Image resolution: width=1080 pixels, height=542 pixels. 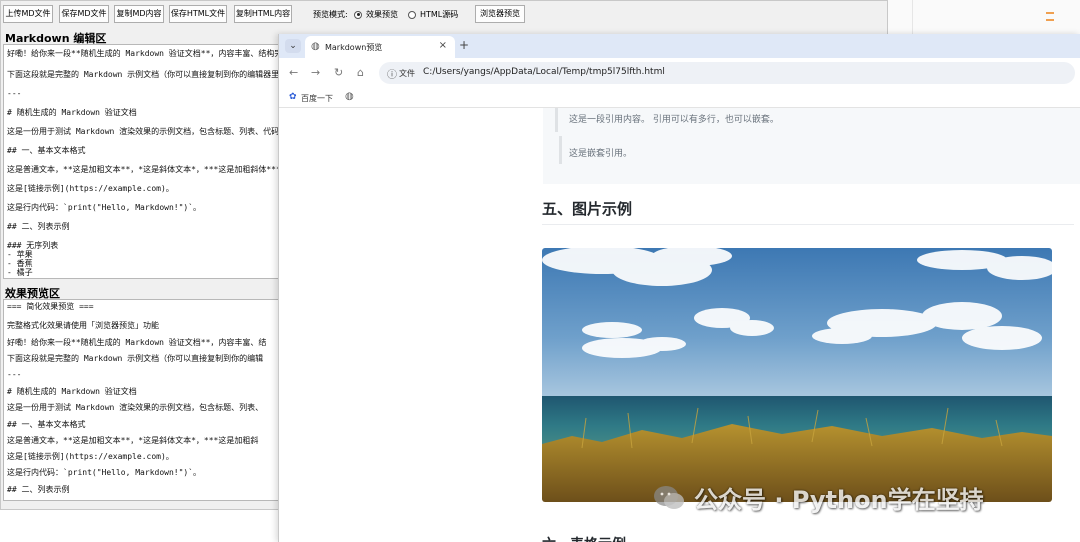 I want to click on bookmarks-bar: ✿ 百度一下 ◍, so click(x=679, y=98).